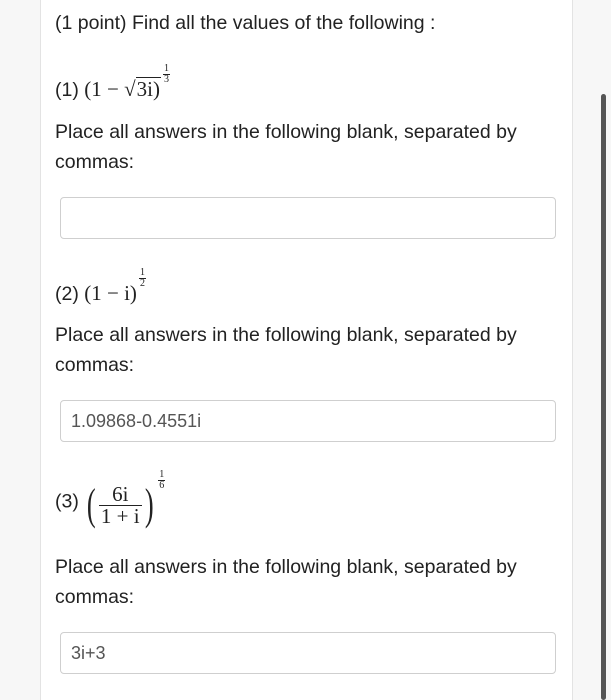 The width and height of the screenshot is (611, 700). Describe the element at coordinates (149, 505) in the screenshot. I see `part-3-close-paren: )` at that location.